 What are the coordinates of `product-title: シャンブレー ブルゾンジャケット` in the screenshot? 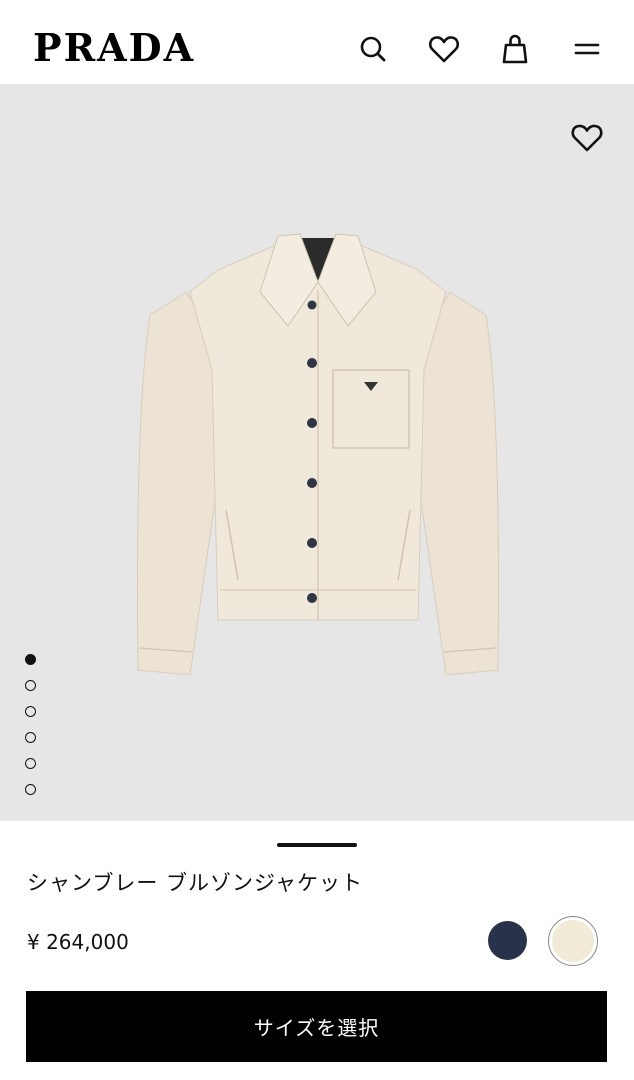 It's located at (195, 883).